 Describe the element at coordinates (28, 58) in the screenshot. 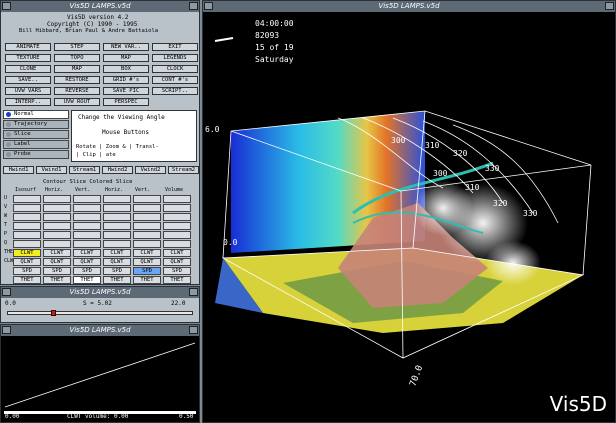

I see `function-button-texture: TEXTURE` at that location.